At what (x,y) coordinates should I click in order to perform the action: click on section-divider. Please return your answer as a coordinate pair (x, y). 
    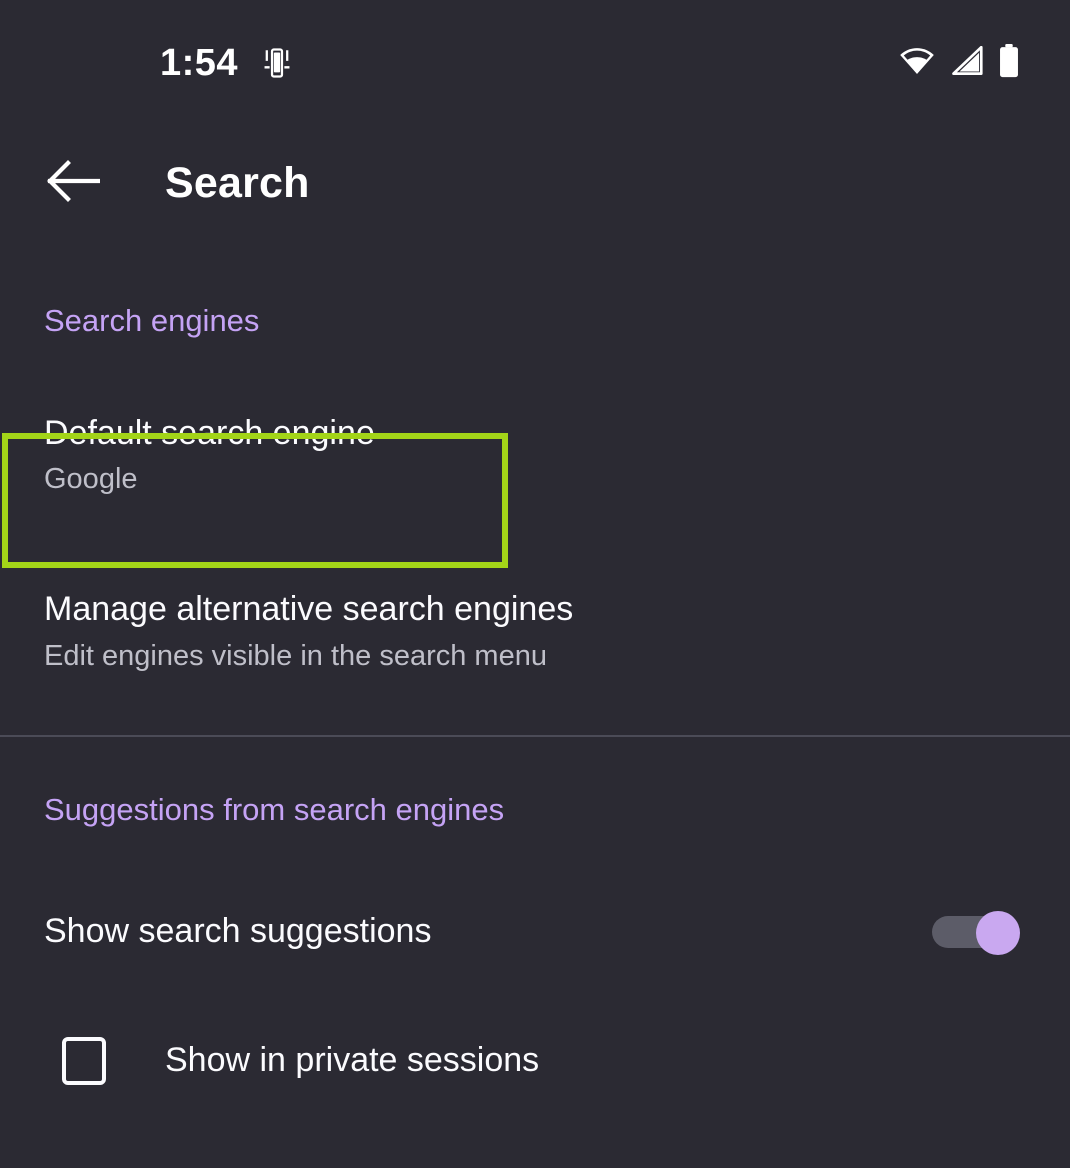
    Looking at the image, I should click on (535, 735).